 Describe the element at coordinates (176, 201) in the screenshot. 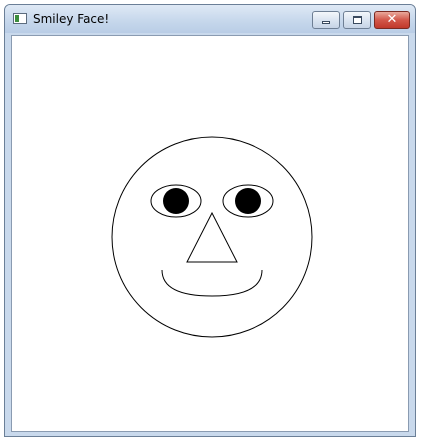

I see `left-eye-pupil` at that location.